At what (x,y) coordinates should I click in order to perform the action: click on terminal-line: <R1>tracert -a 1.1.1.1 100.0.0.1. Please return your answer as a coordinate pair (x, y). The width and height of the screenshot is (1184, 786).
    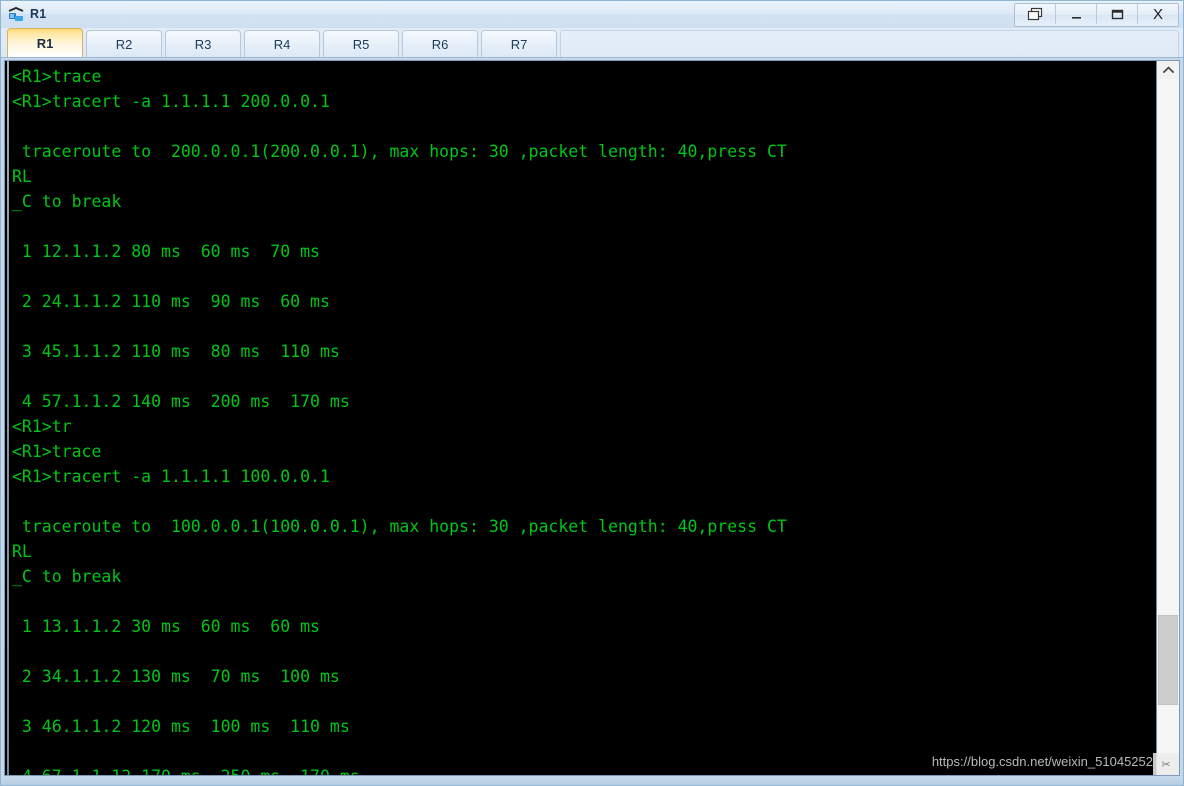
    Looking at the image, I should click on (171, 476).